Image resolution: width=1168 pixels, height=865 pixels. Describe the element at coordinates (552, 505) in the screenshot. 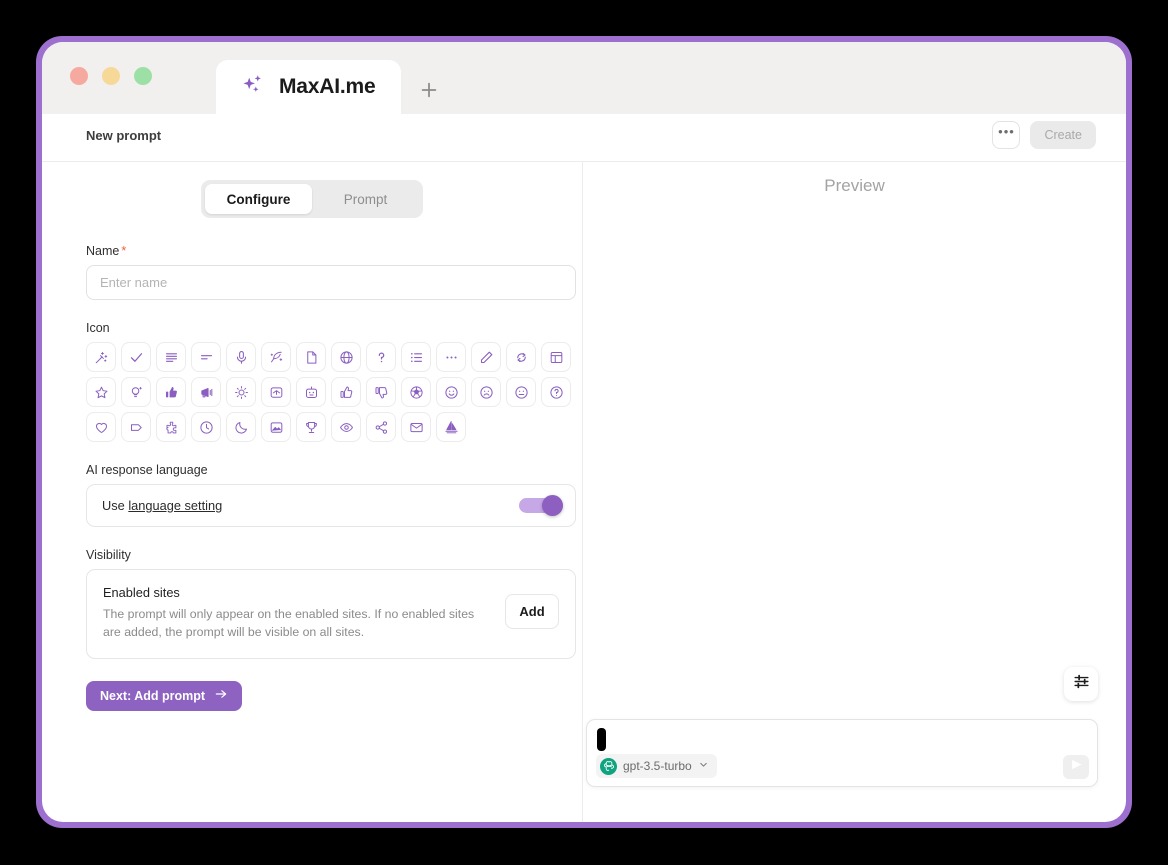

I see `toggle-thumb` at that location.